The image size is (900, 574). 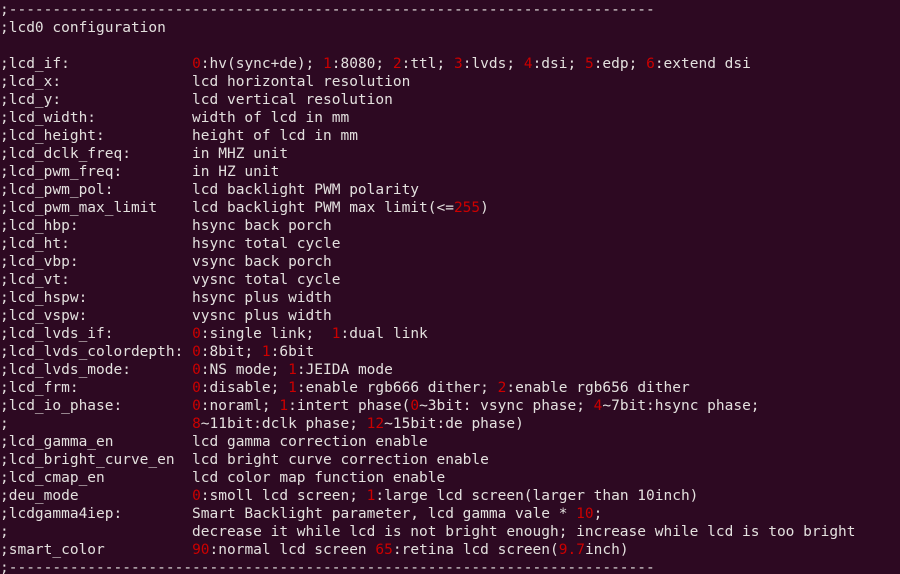 What do you see at coordinates (458, 64) in the screenshot?
I see `option-value: 3` at bounding box center [458, 64].